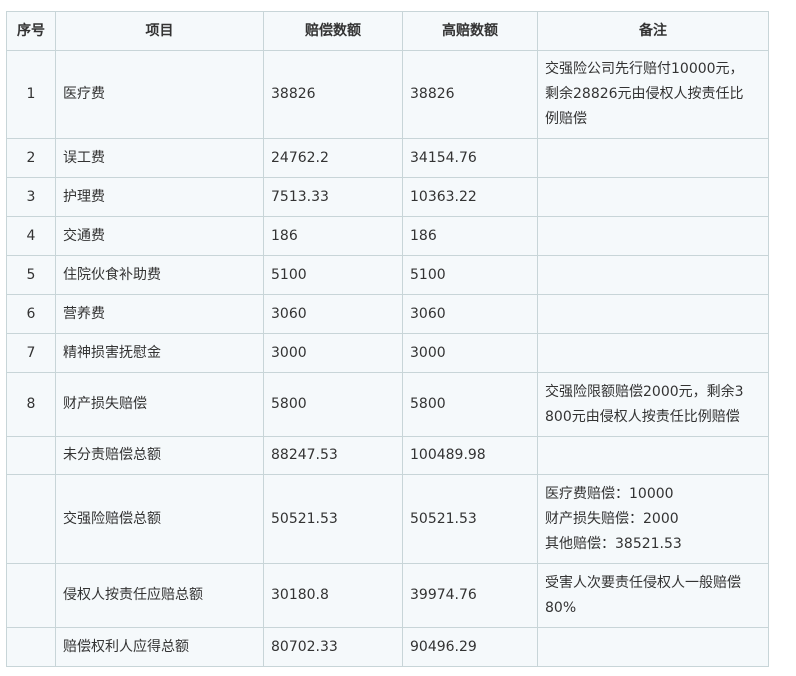  Describe the element at coordinates (470, 519) in the screenshot. I see `row-high-amount: 50521.53` at that location.